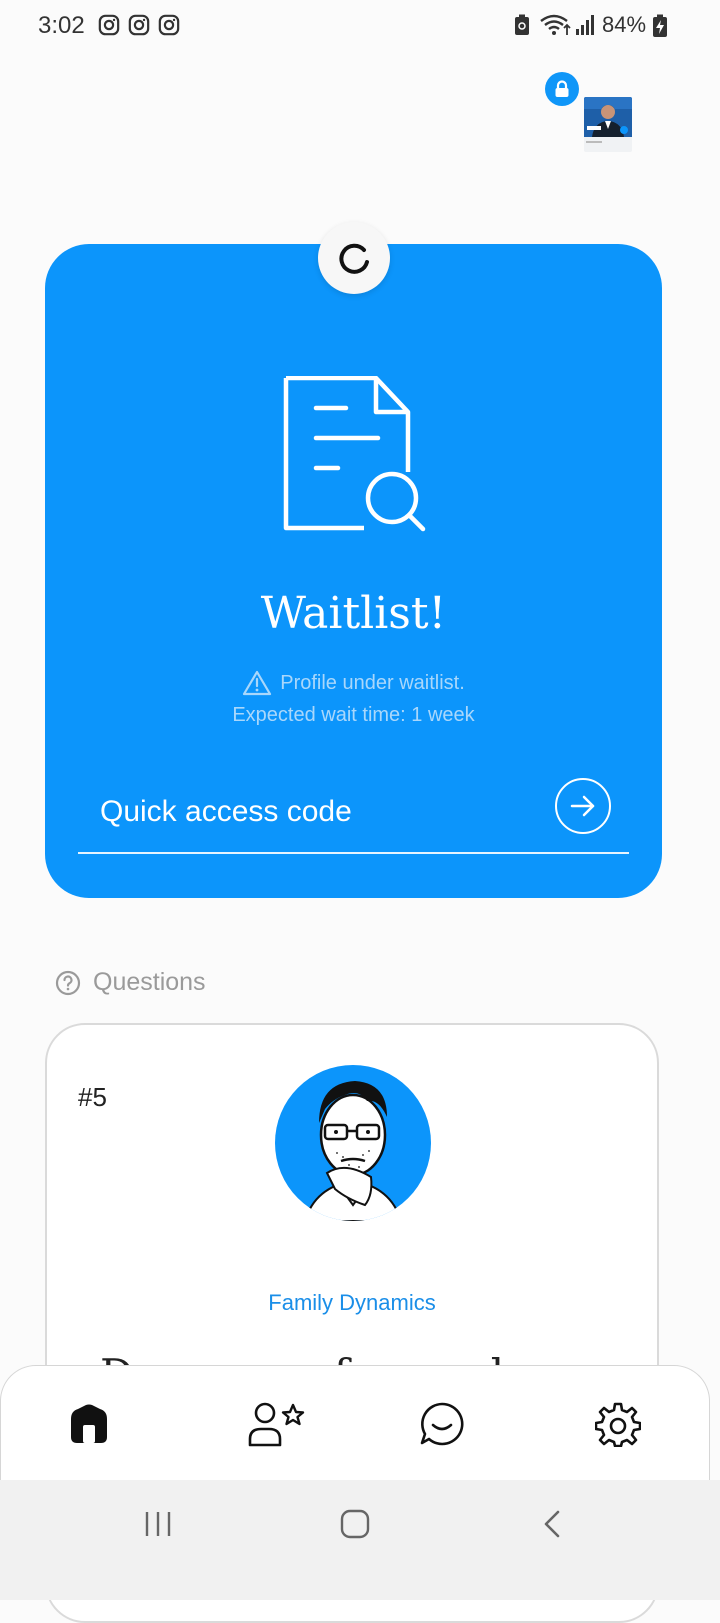  Describe the element at coordinates (68, 982) in the screenshot. I see `question-circle-icon` at that location.